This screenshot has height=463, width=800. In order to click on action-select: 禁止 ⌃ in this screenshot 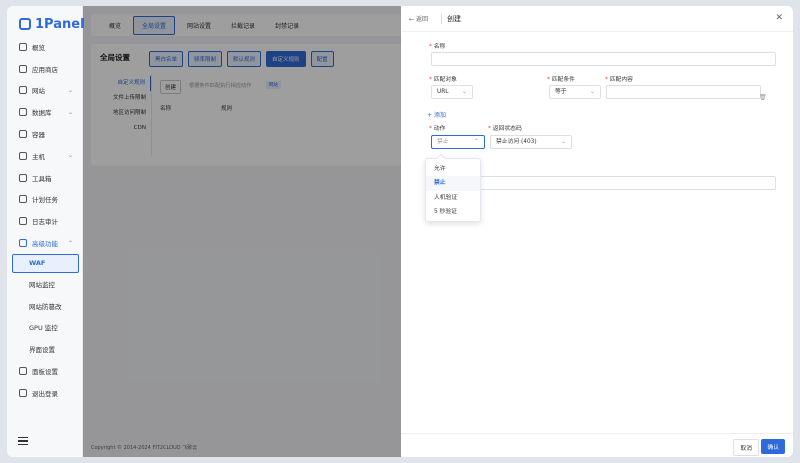, I will do `click(458, 142)`.